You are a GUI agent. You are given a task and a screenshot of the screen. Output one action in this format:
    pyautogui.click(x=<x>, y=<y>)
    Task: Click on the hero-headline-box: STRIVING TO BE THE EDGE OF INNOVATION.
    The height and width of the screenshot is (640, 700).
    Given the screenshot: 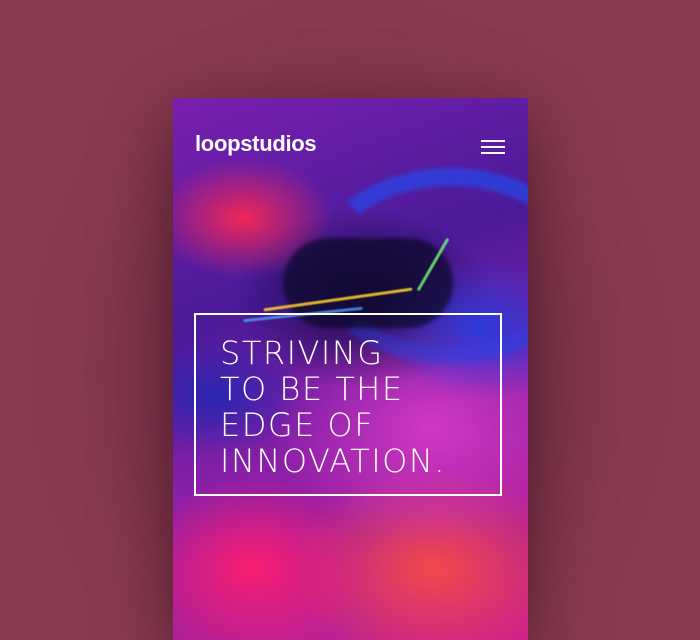 What is the action you would take?
    pyautogui.click(x=348, y=404)
    